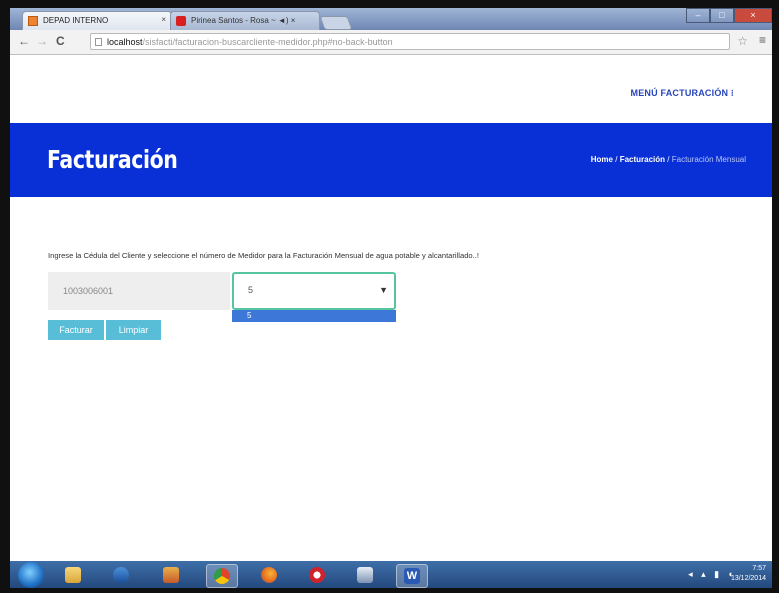 This screenshot has height=593, width=779. What do you see at coordinates (222, 576) in the screenshot?
I see `chrome-taskbar-icon` at bounding box center [222, 576].